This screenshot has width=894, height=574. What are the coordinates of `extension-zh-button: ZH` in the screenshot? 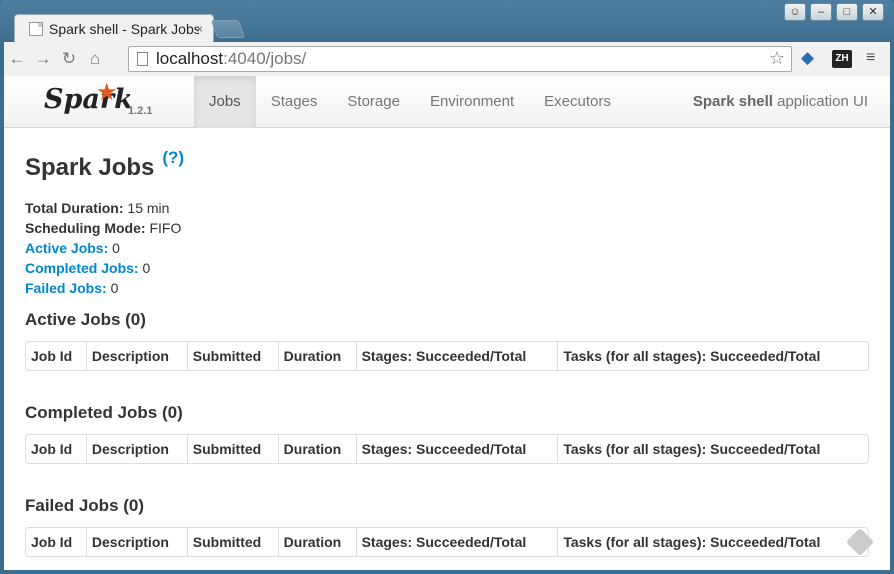 It's located at (842, 59).